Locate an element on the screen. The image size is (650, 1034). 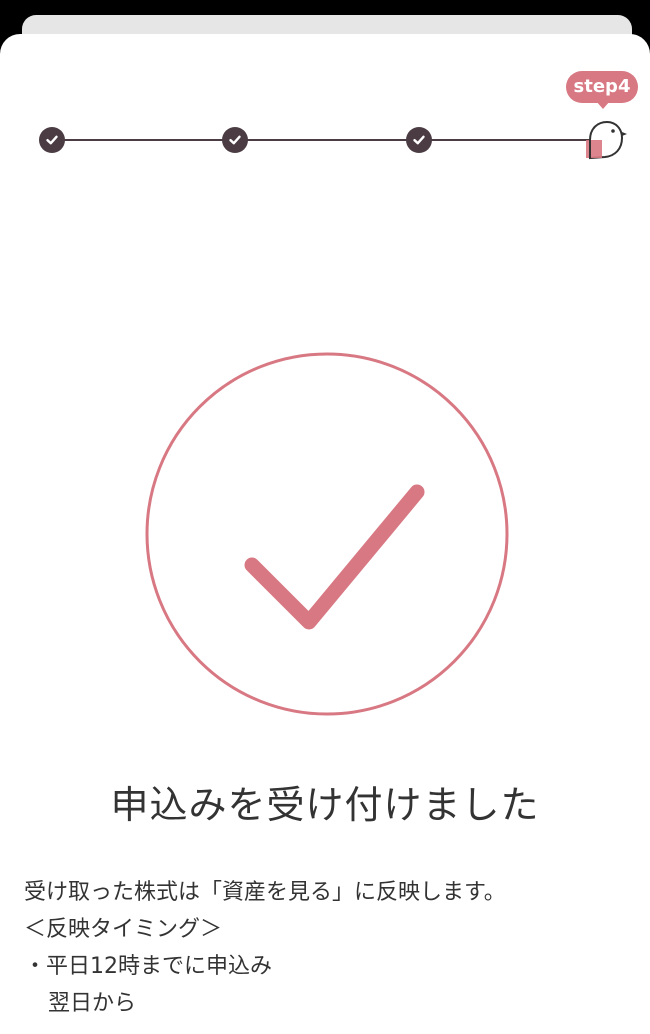
stepper-line is located at coordinates (327, 140).